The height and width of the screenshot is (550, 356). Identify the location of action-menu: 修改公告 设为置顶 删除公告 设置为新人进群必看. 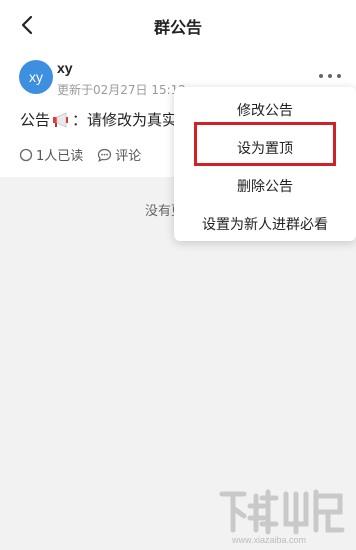
(265, 164).